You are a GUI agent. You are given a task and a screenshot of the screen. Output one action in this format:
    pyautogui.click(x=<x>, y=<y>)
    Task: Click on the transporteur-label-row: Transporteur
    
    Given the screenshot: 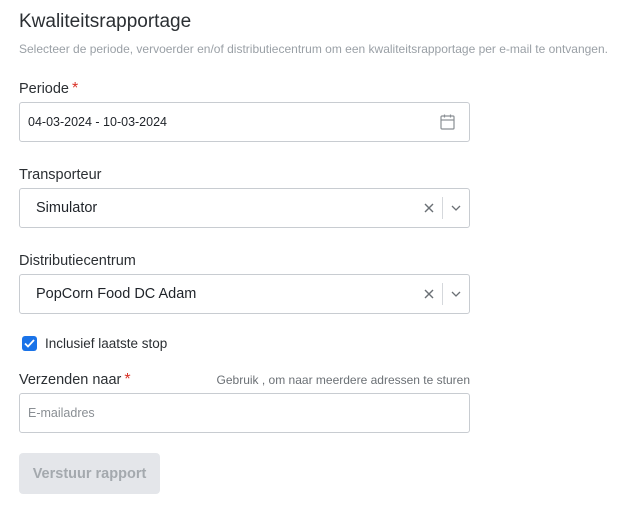 What is the action you would take?
    pyautogui.click(x=323, y=175)
    